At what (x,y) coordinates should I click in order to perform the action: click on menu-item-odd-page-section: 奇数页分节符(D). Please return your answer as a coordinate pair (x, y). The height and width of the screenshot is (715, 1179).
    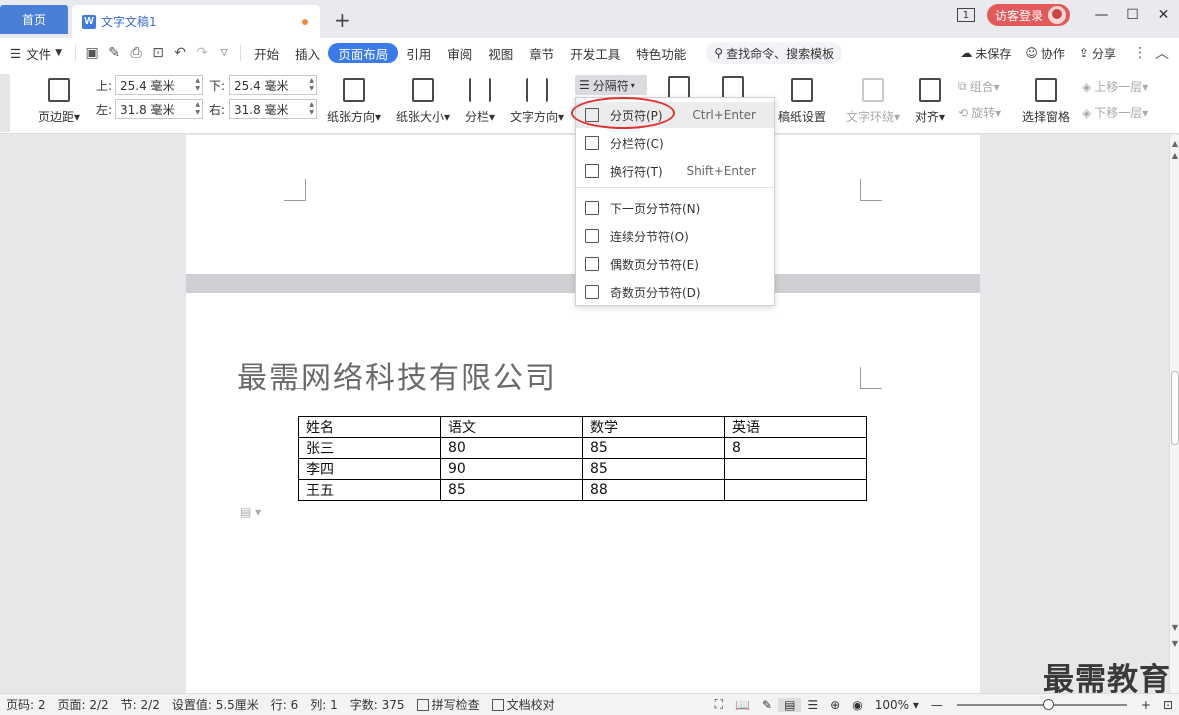
    Looking at the image, I should click on (675, 292).